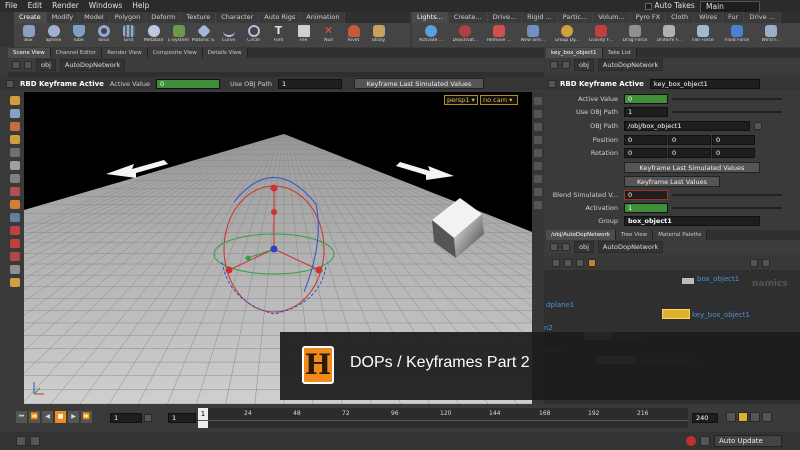 This screenshot has height=450, width=800. Describe the element at coordinates (676, 314) in the screenshot. I see `node-key-box-object1` at that location.